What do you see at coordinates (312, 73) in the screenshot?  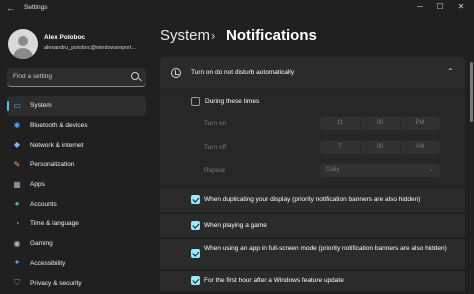 I see `dnd-expander: Turn on do not disturb automatically ⌃` at bounding box center [312, 73].